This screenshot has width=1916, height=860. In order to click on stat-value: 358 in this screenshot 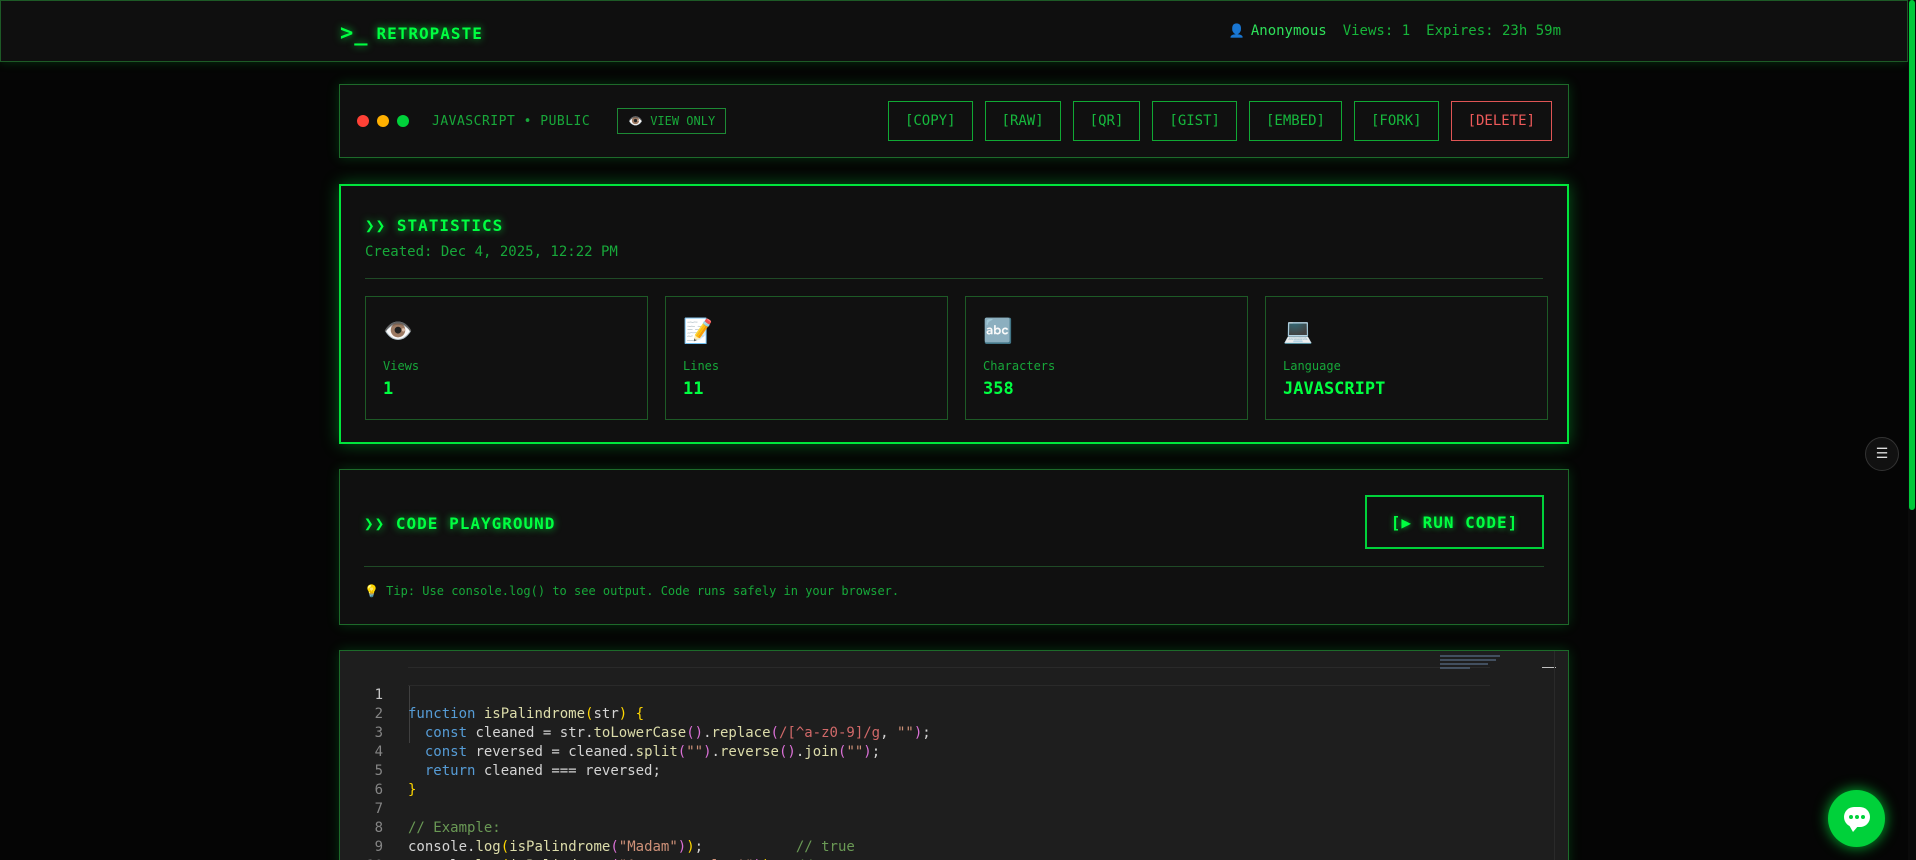, I will do `click(998, 389)`.